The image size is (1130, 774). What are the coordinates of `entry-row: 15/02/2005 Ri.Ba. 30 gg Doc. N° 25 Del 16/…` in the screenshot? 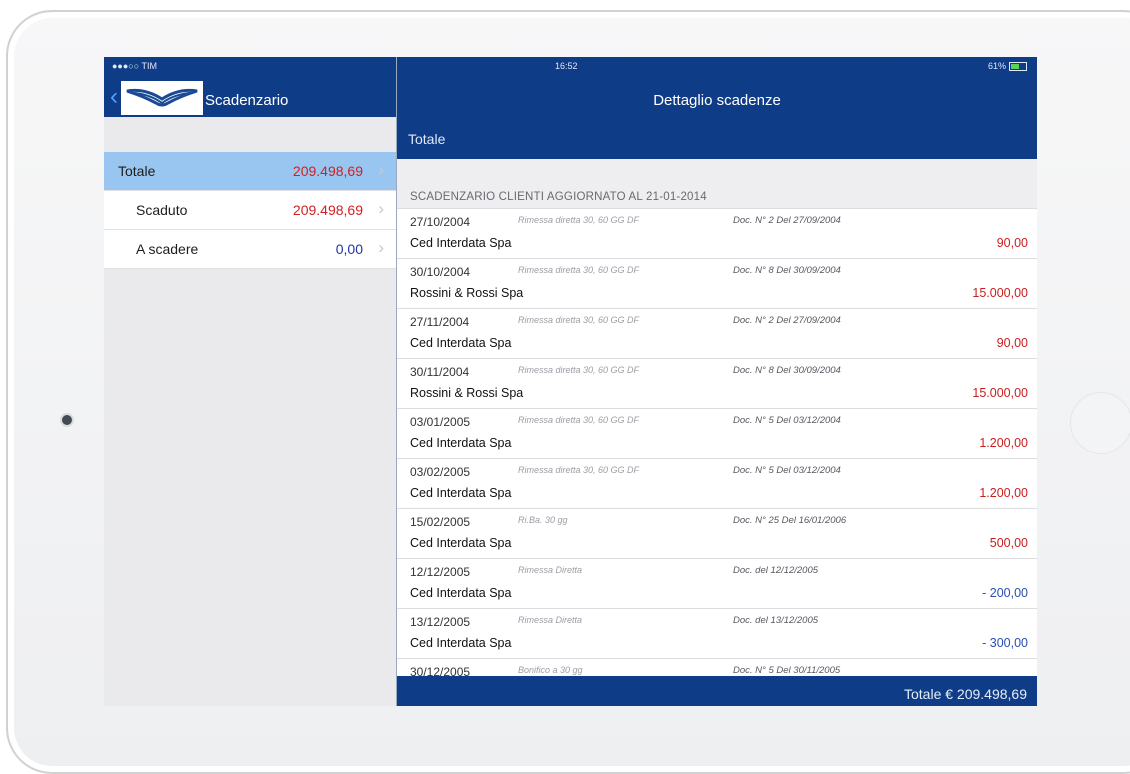 It's located at (717, 534).